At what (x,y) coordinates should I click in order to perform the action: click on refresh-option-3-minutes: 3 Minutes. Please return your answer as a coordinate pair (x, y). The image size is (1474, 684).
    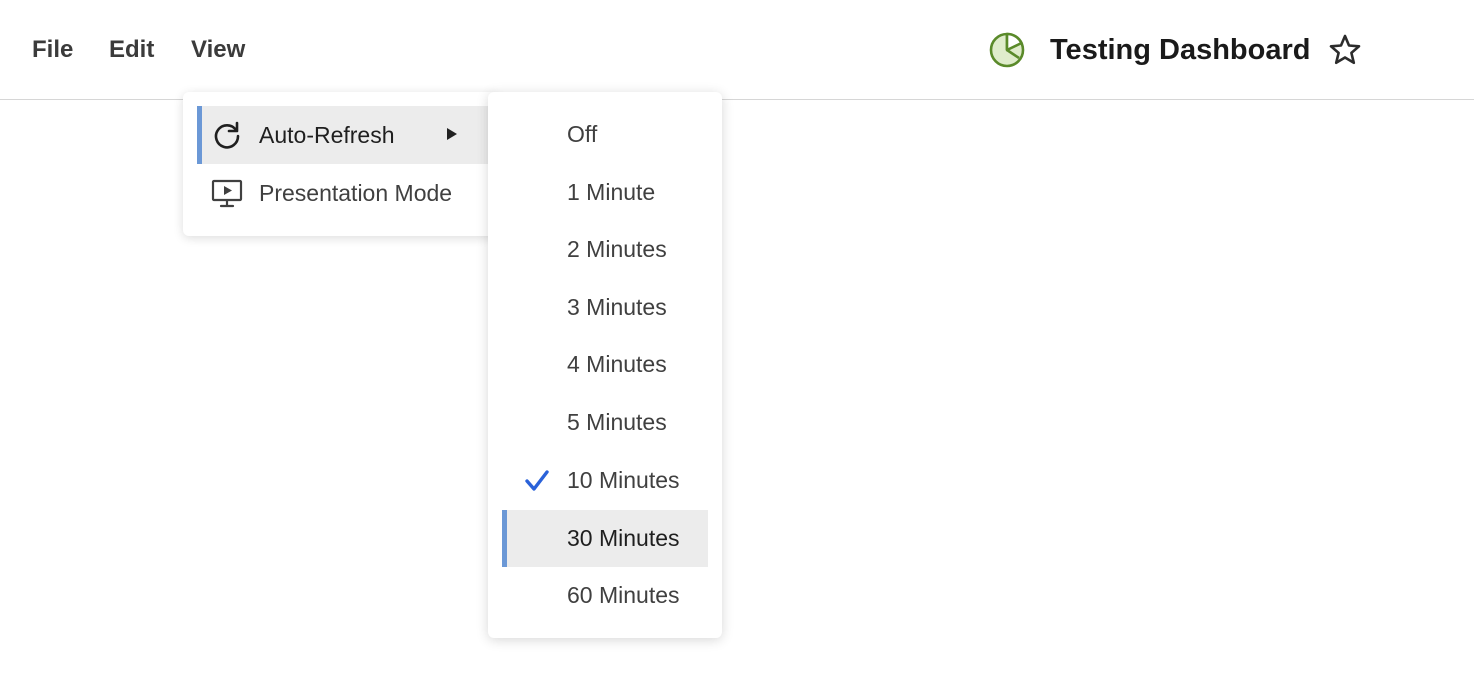
    Looking at the image, I should click on (605, 307).